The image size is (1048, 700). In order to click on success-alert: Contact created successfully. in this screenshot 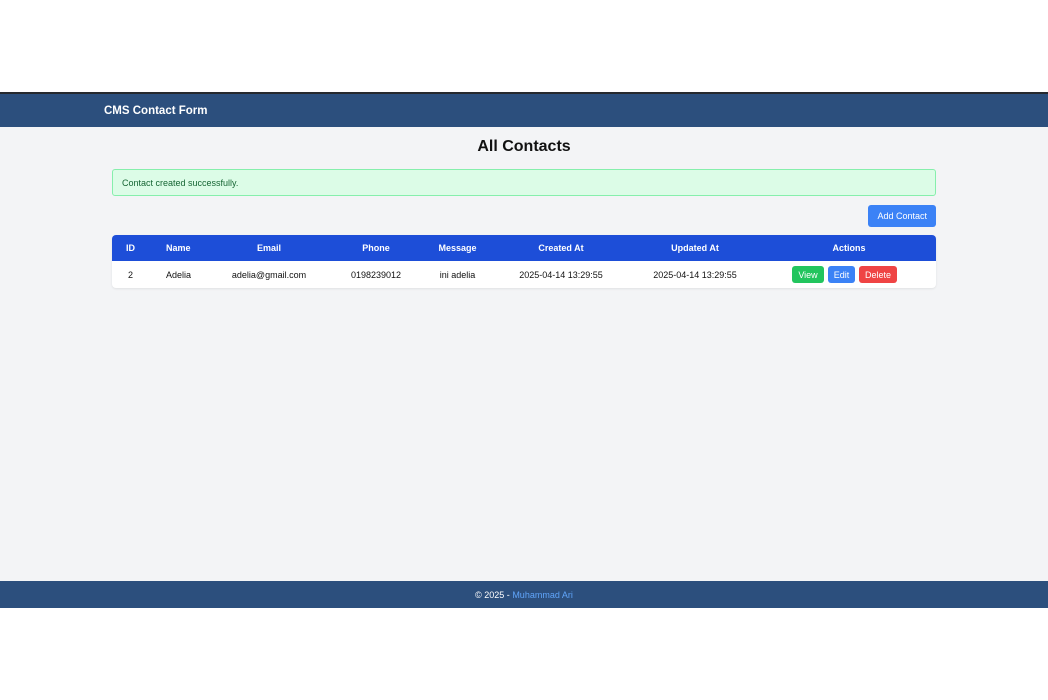, I will do `click(524, 182)`.